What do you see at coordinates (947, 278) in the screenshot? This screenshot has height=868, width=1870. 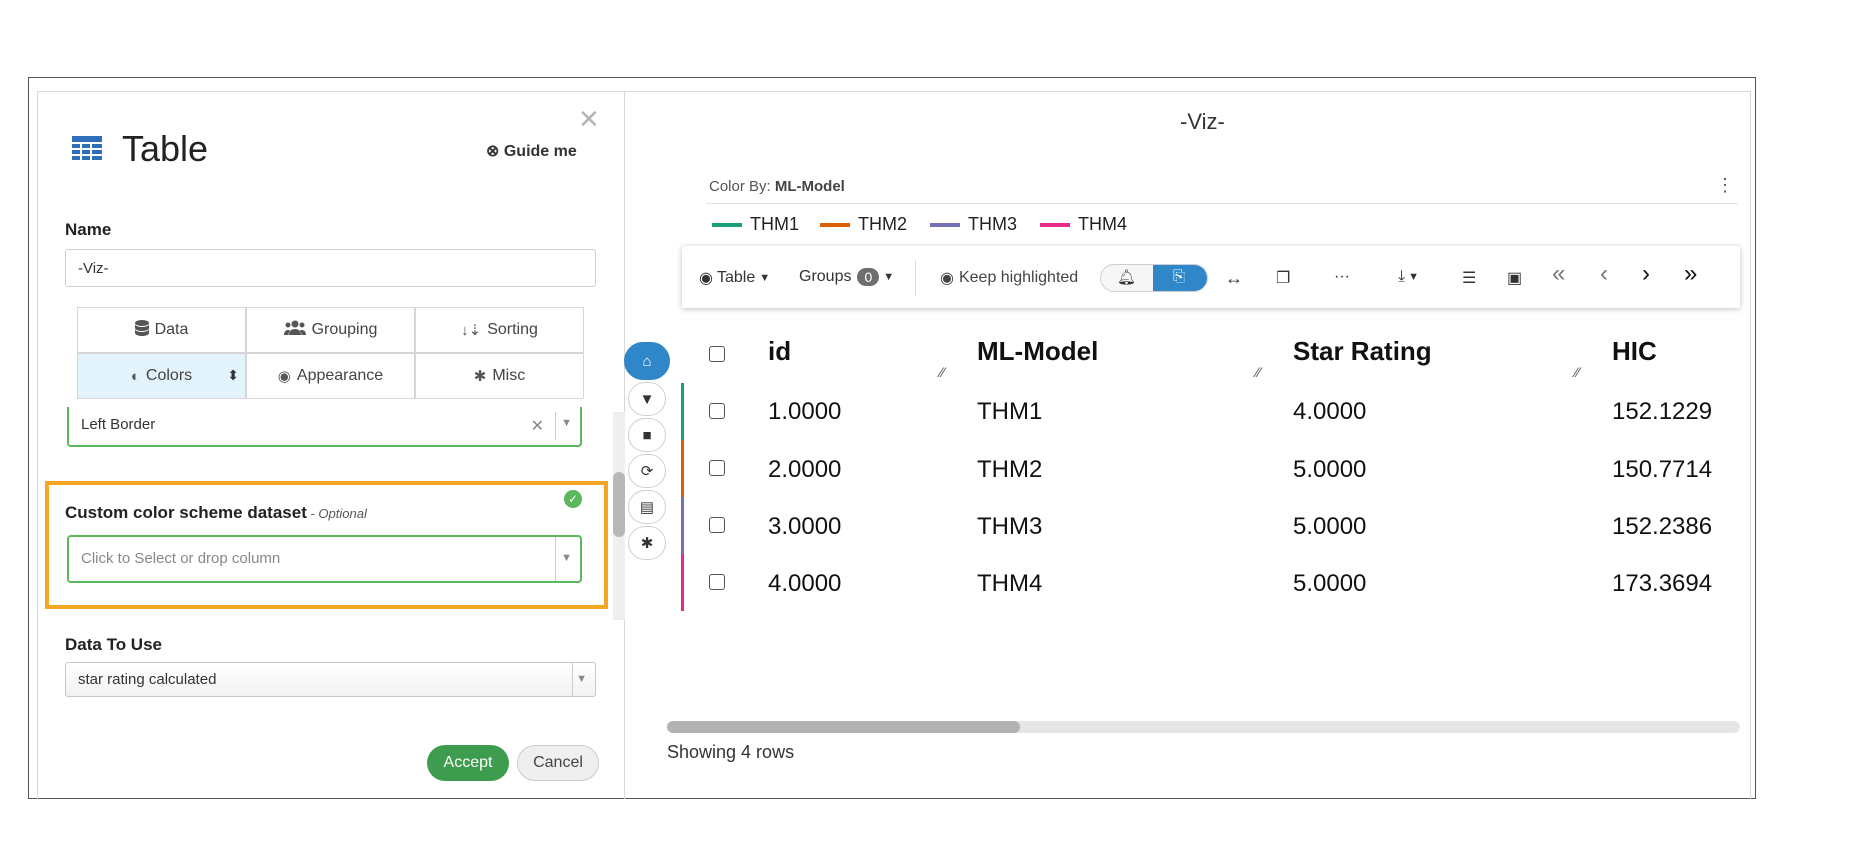 I see `eye-icon: ◉` at bounding box center [947, 278].